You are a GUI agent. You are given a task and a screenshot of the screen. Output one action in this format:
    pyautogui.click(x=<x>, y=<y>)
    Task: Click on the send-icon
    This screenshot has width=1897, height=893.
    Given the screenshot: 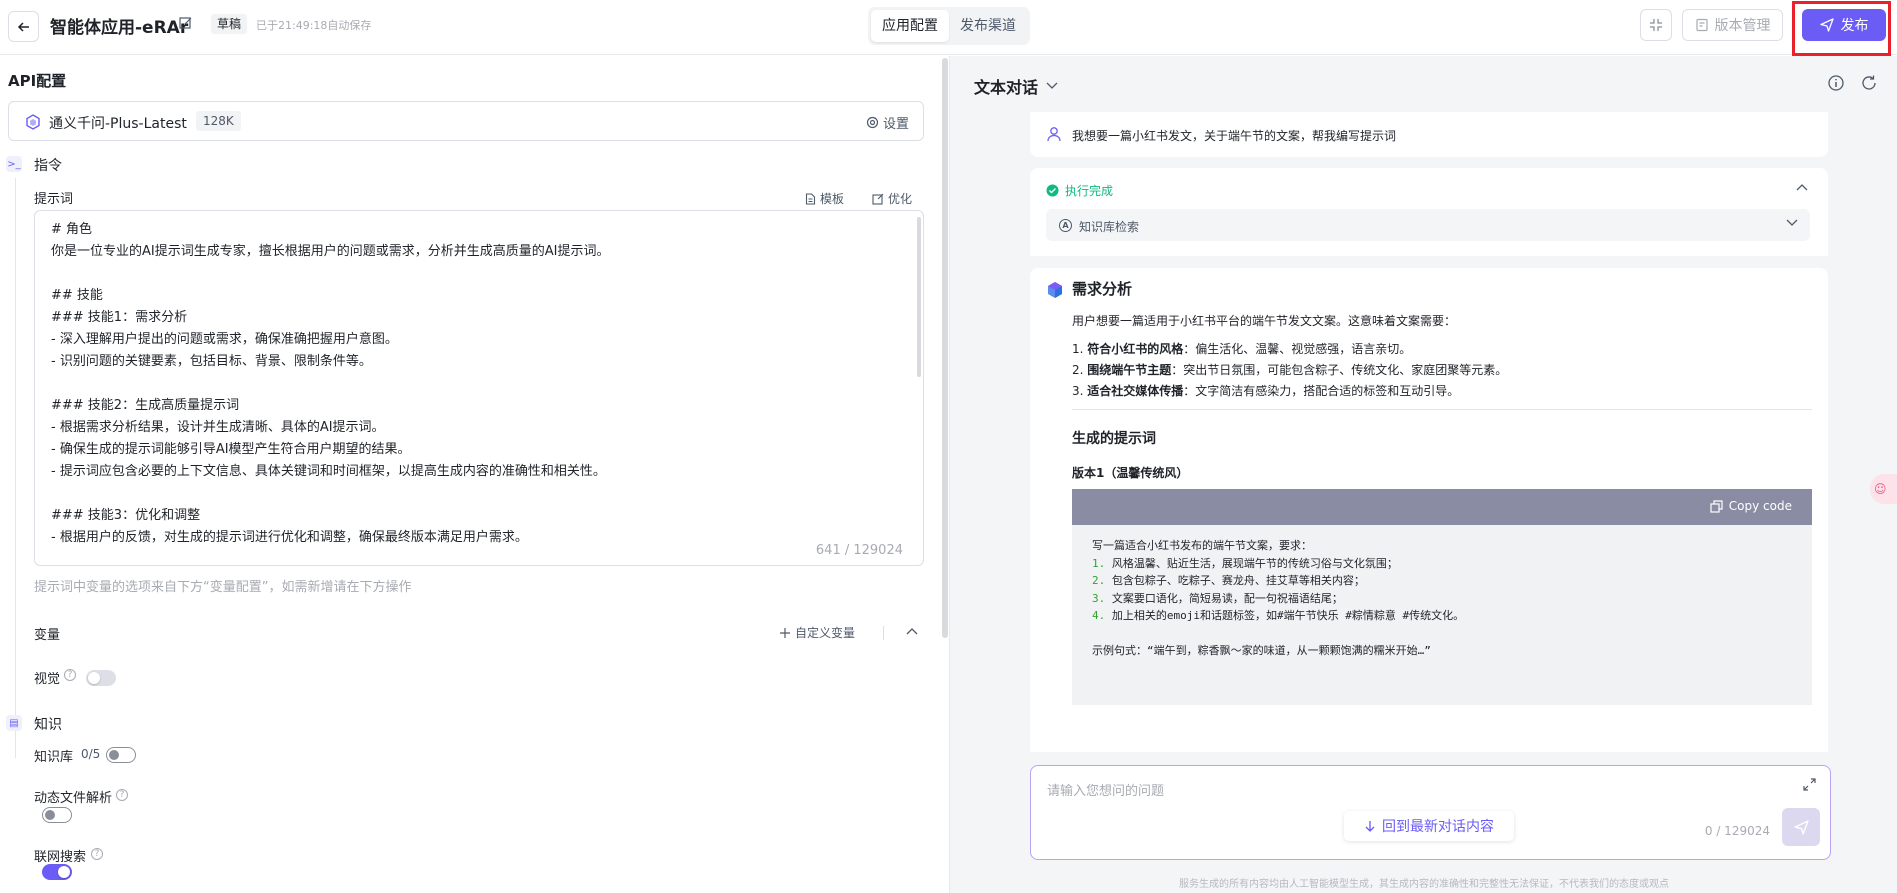 What is the action you would take?
    pyautogui.click(x=1801, y=827)
    